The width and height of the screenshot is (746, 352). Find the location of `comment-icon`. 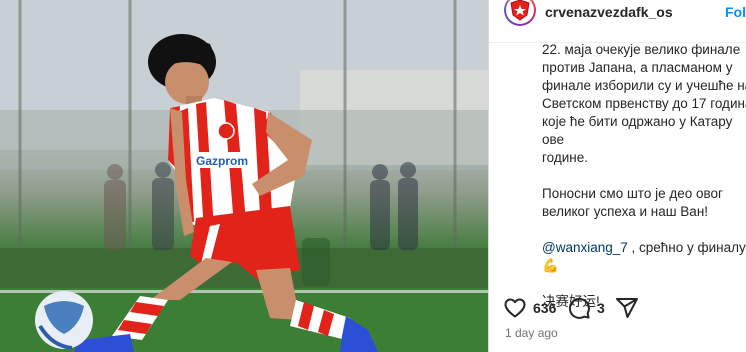

comment-icon is located at coordinates (579, 308).